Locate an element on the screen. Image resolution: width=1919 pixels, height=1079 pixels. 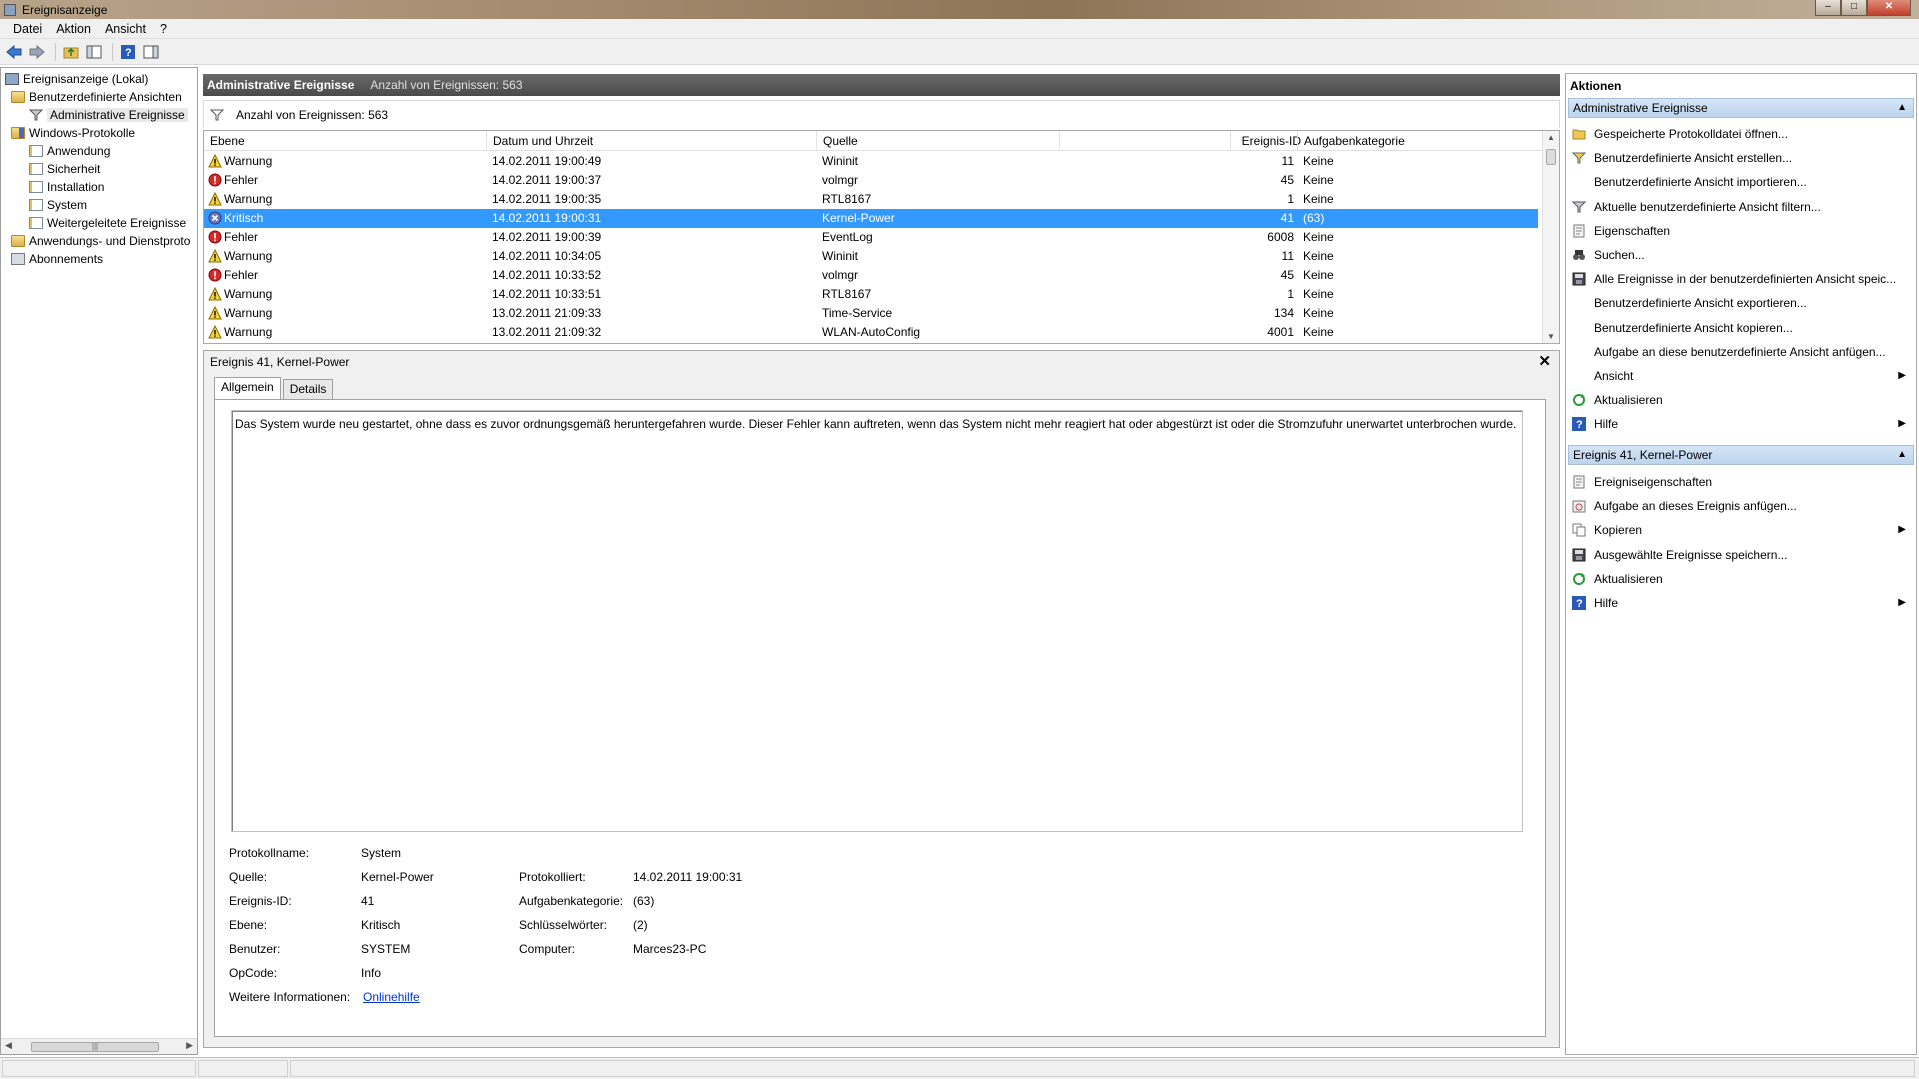
table-row: Warnung 14.02.2011 10:34:05 Wininit 11 Keine is located at coordinates (871, 256).